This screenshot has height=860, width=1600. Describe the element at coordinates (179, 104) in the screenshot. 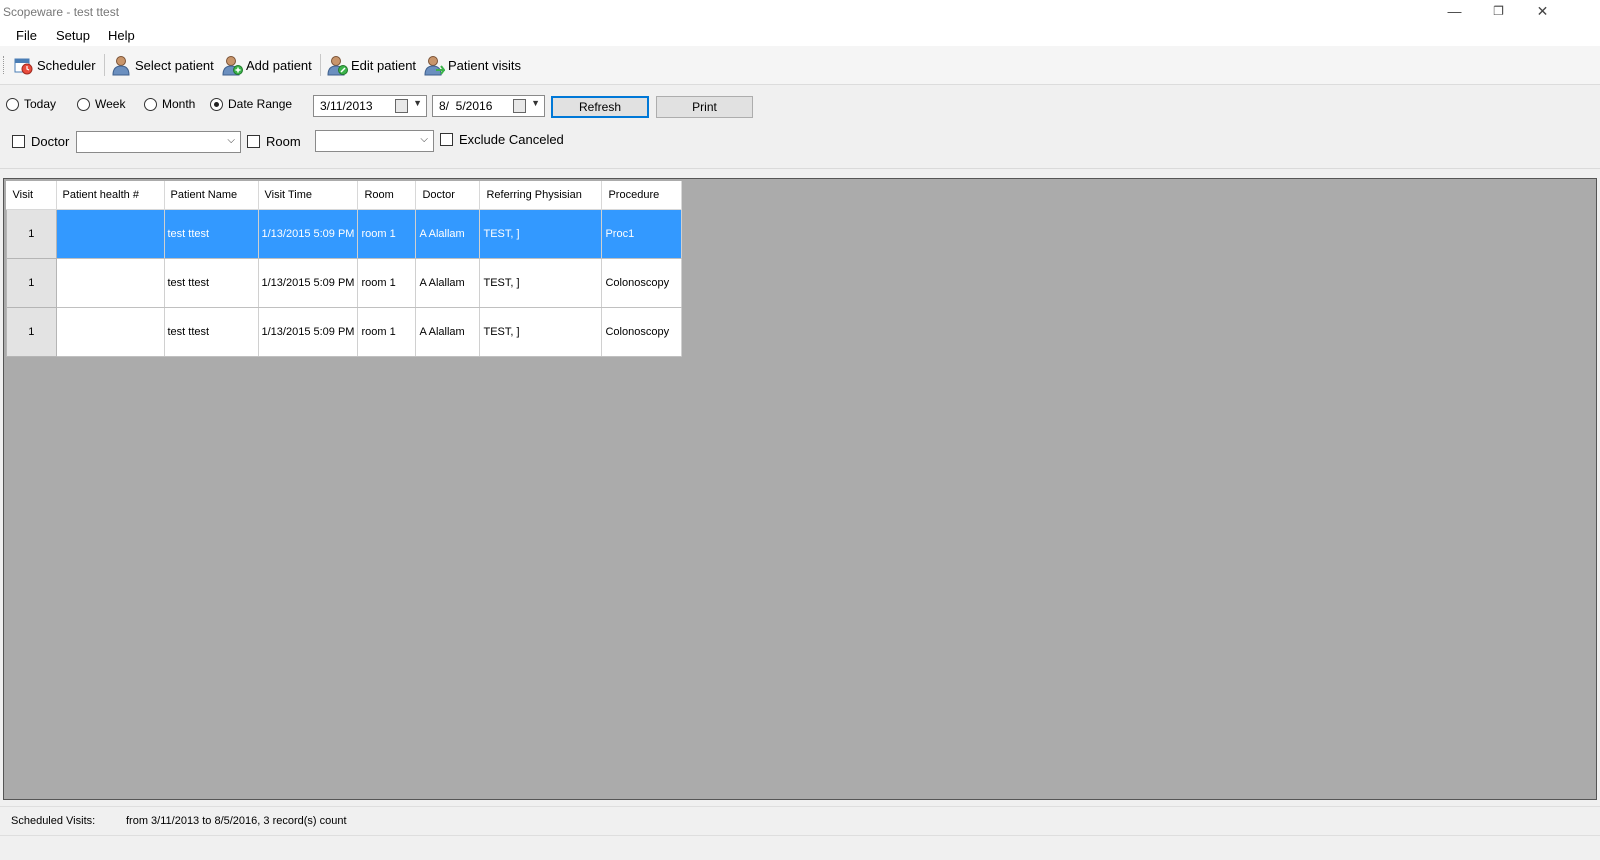

I see `radio-month-label: Month` at that location.